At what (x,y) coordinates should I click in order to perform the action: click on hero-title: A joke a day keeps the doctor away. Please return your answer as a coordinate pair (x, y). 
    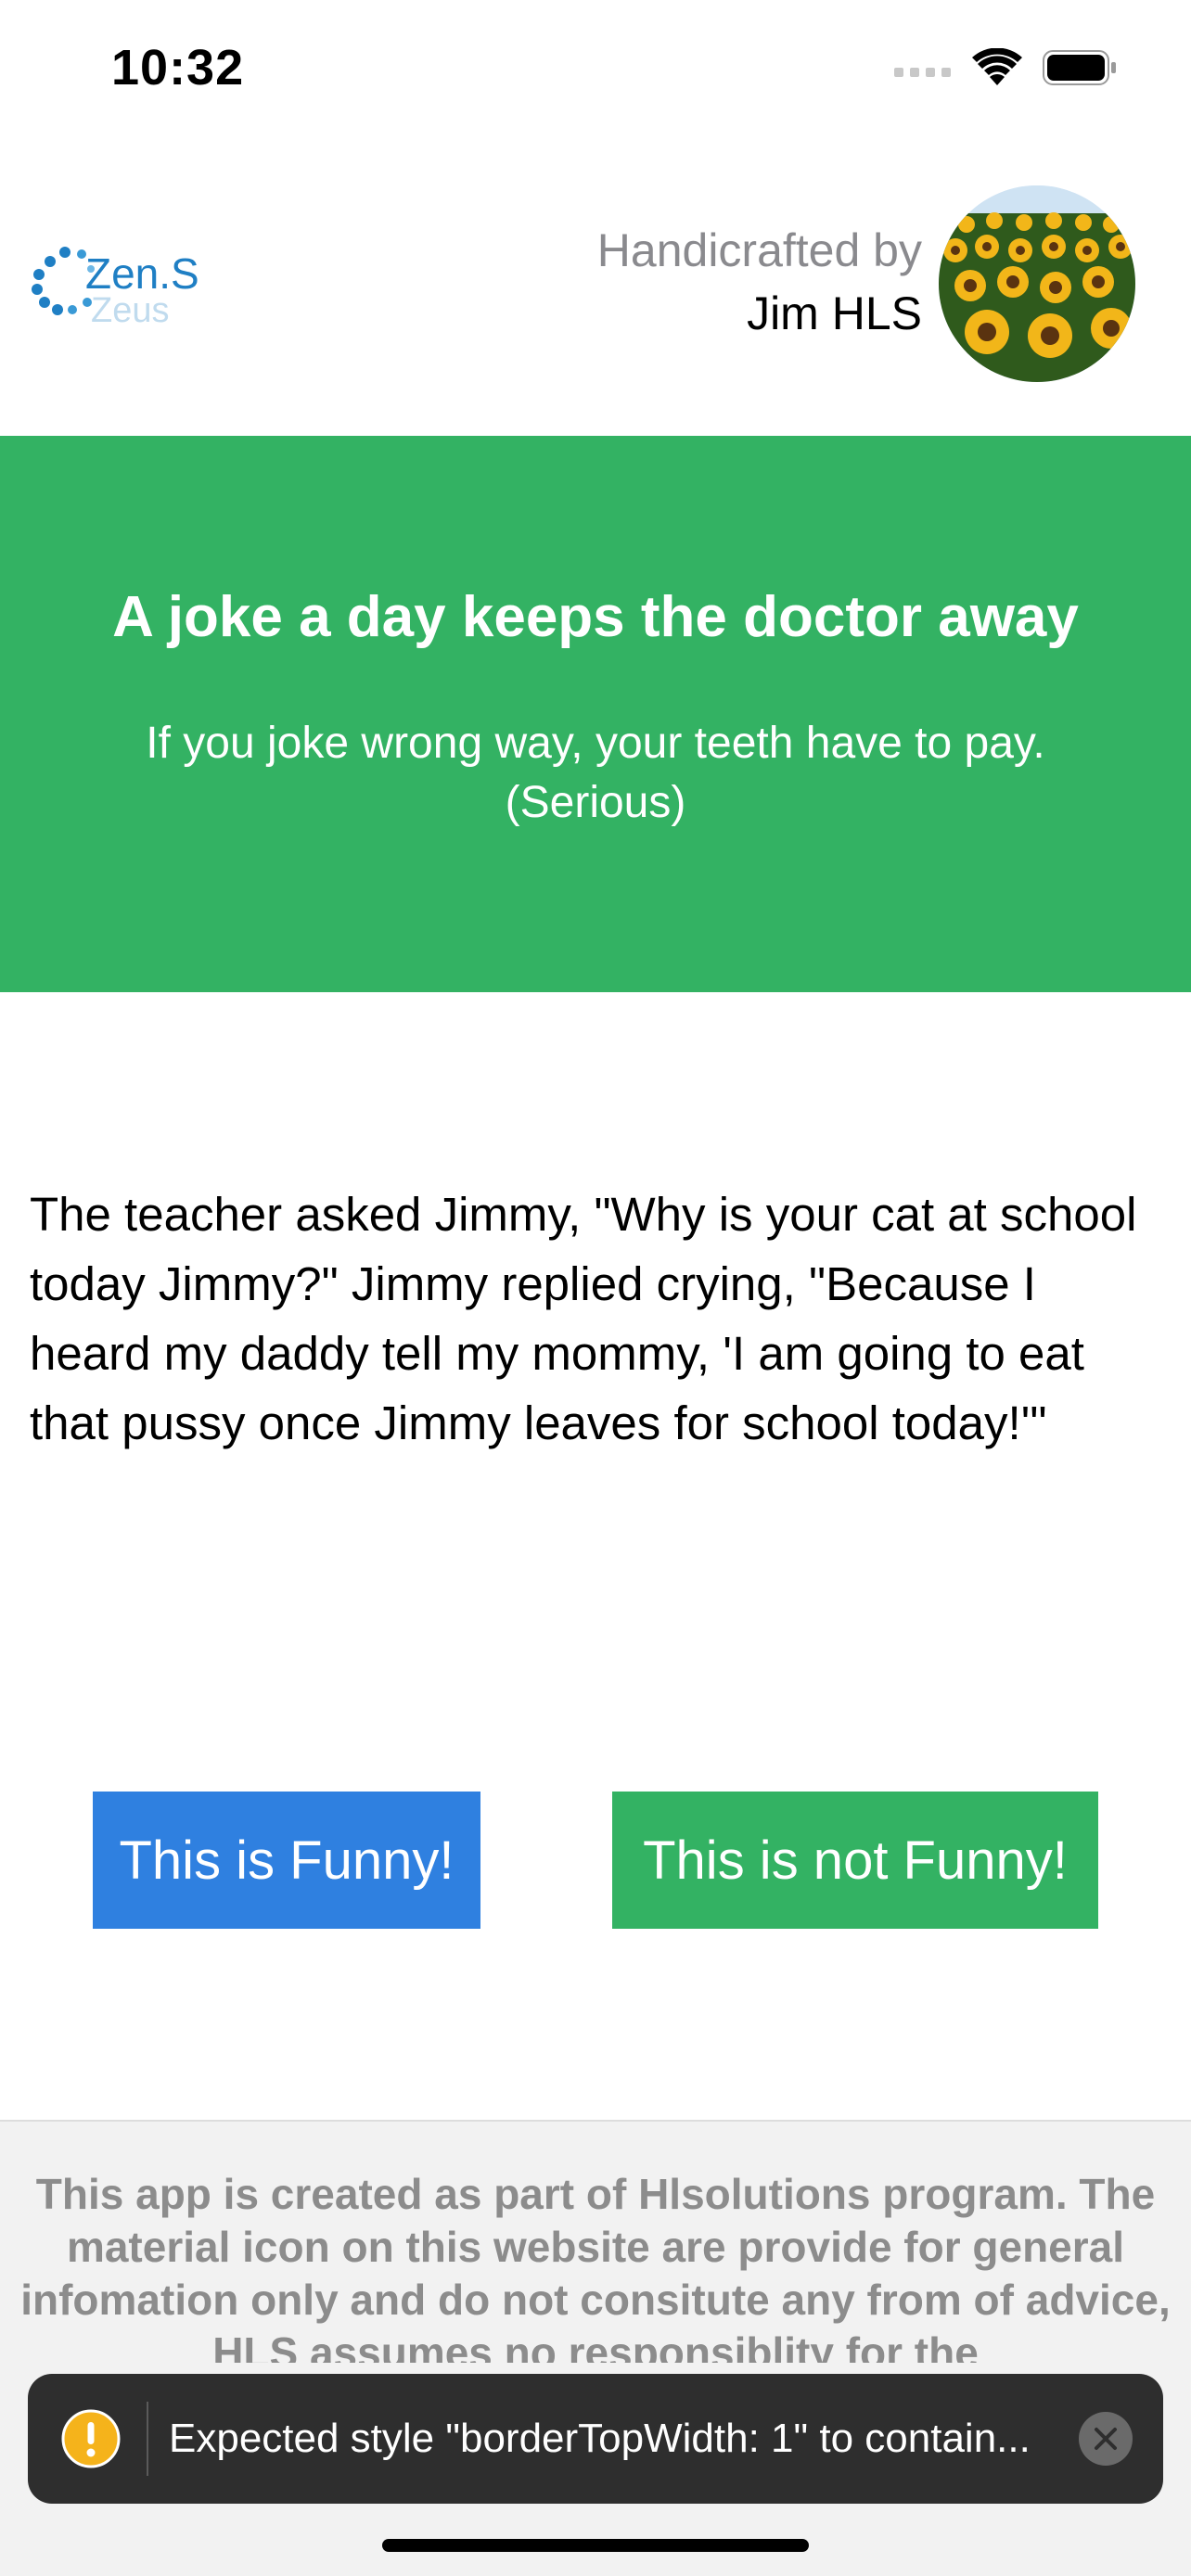
    Looking at the image, I should click on (595, 617).